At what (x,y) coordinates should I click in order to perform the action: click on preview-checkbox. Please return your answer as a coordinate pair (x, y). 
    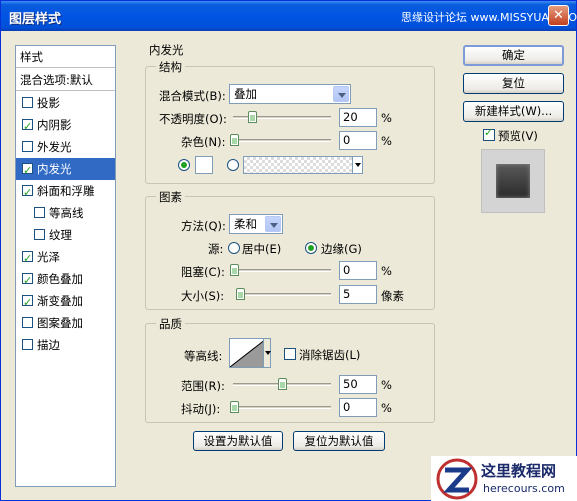
    Looking at the image, I should click on (489, 133).